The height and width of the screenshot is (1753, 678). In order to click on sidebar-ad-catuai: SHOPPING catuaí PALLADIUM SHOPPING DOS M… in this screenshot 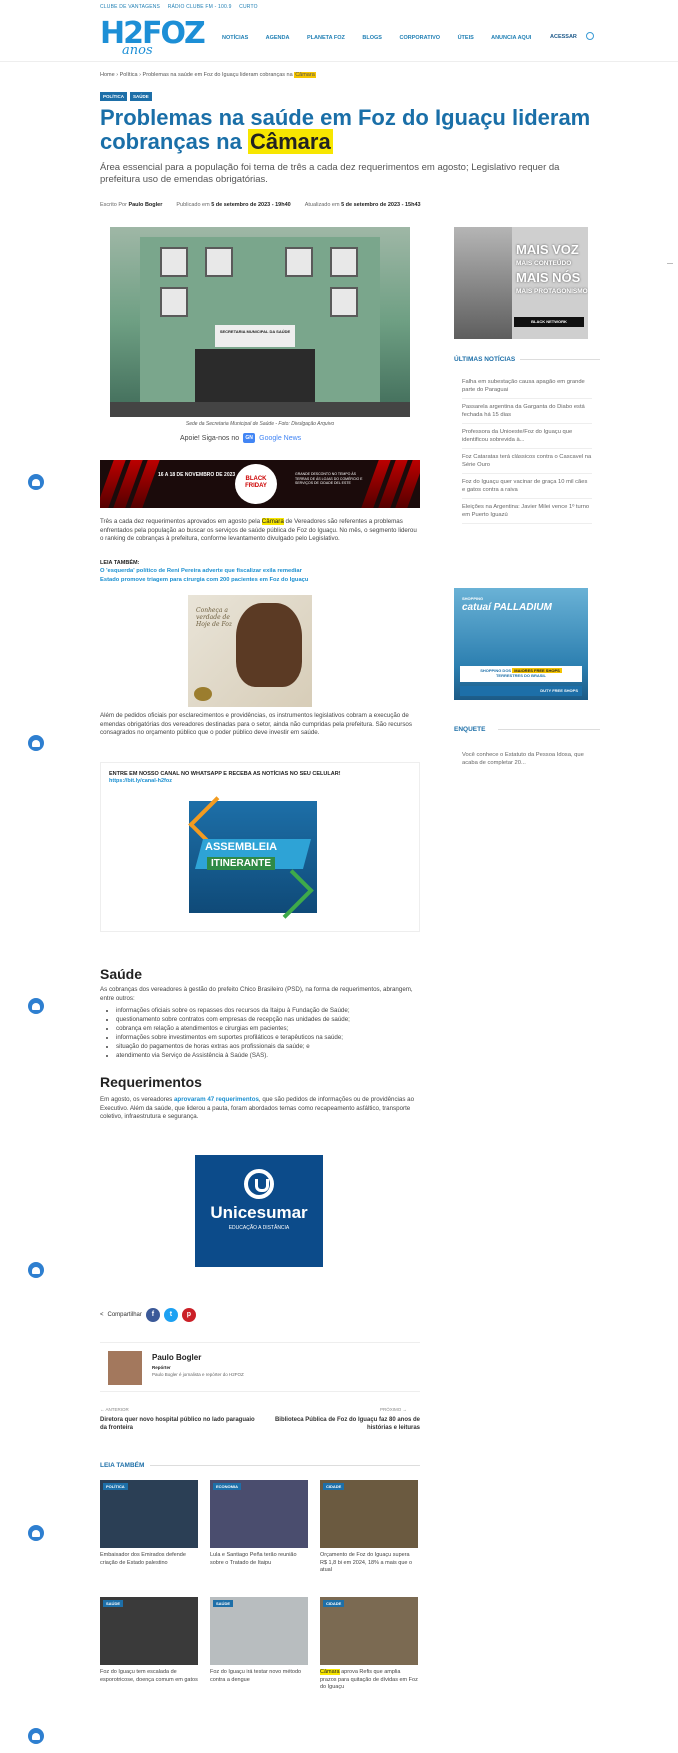, I will do `click(521, 644)`.